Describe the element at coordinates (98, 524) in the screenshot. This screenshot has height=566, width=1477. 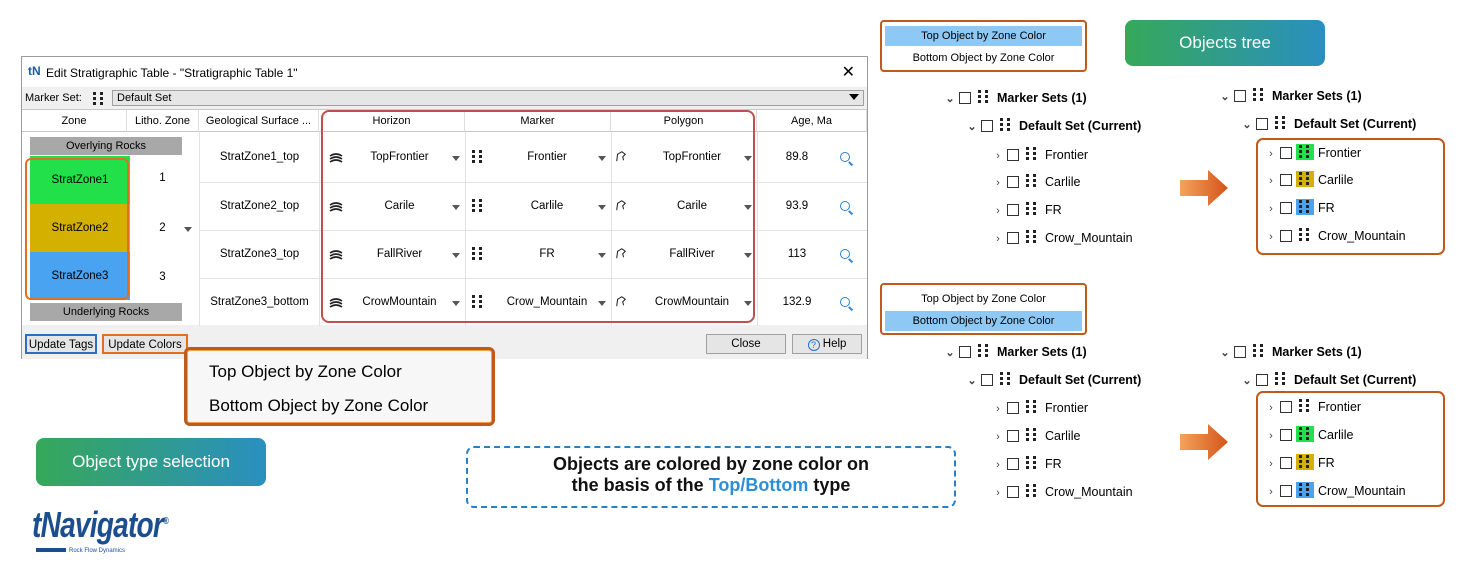
I see `logo-text: tNavigator` at that location.